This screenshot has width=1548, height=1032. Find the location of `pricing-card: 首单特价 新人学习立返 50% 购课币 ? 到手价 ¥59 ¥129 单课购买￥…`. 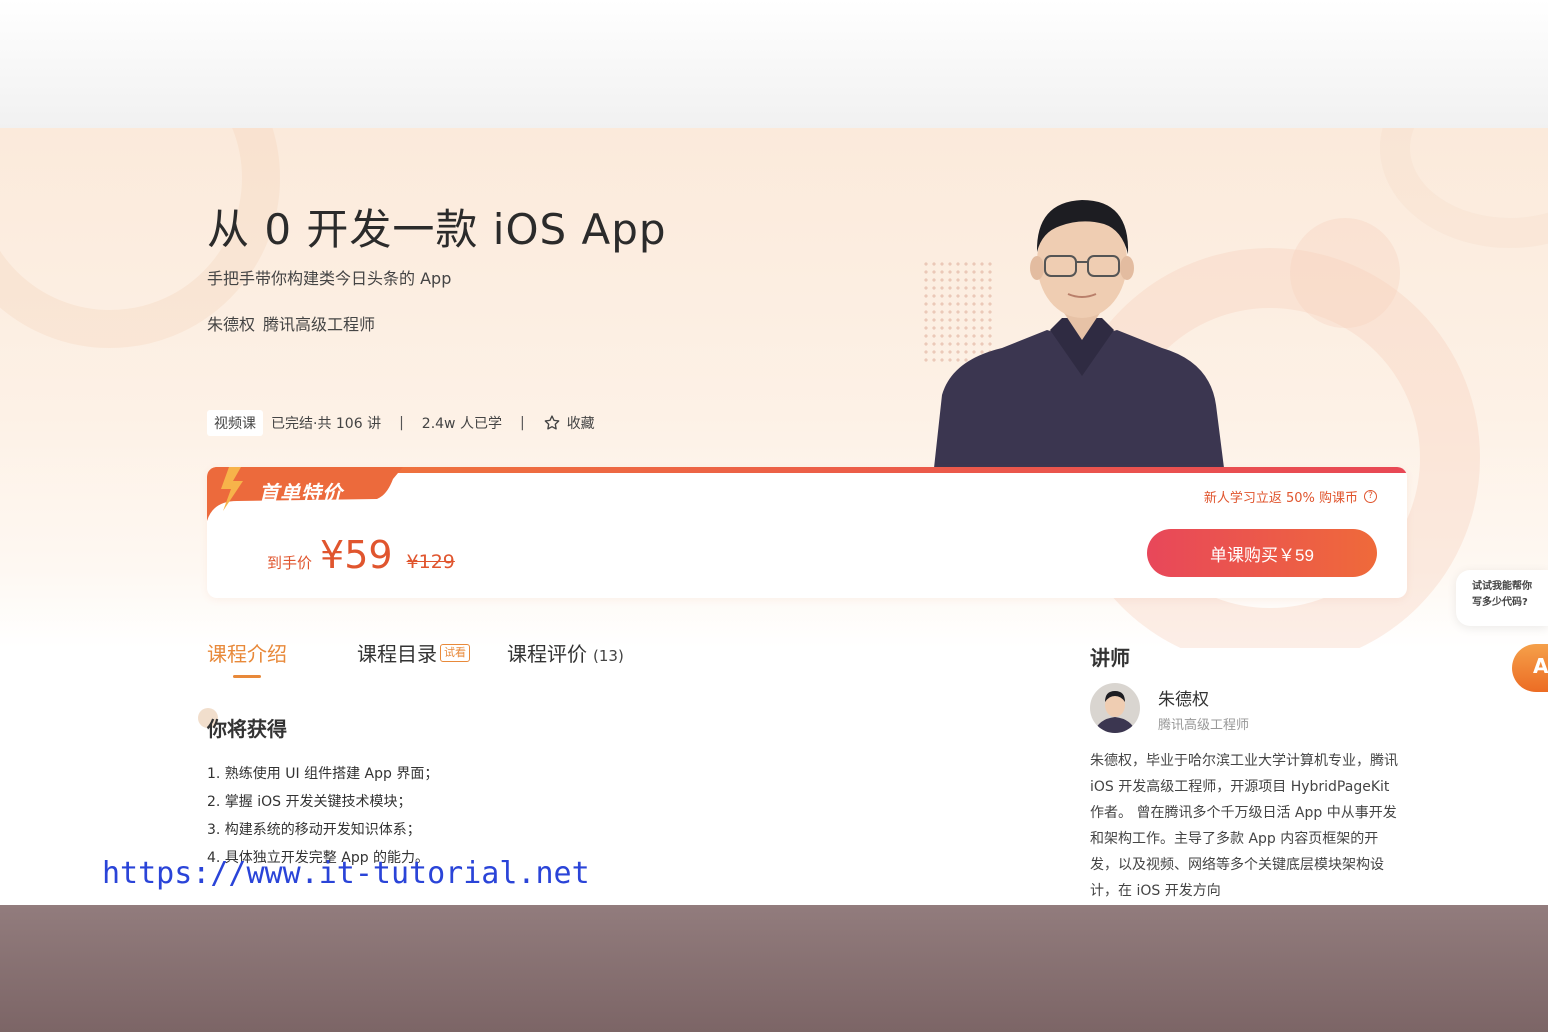

pricing-card: 首单特价 新人学习立返 50% 购课币 ? 到手价 ¥59 ¥129 单课购买￥… is located at coordinates (807, 532).